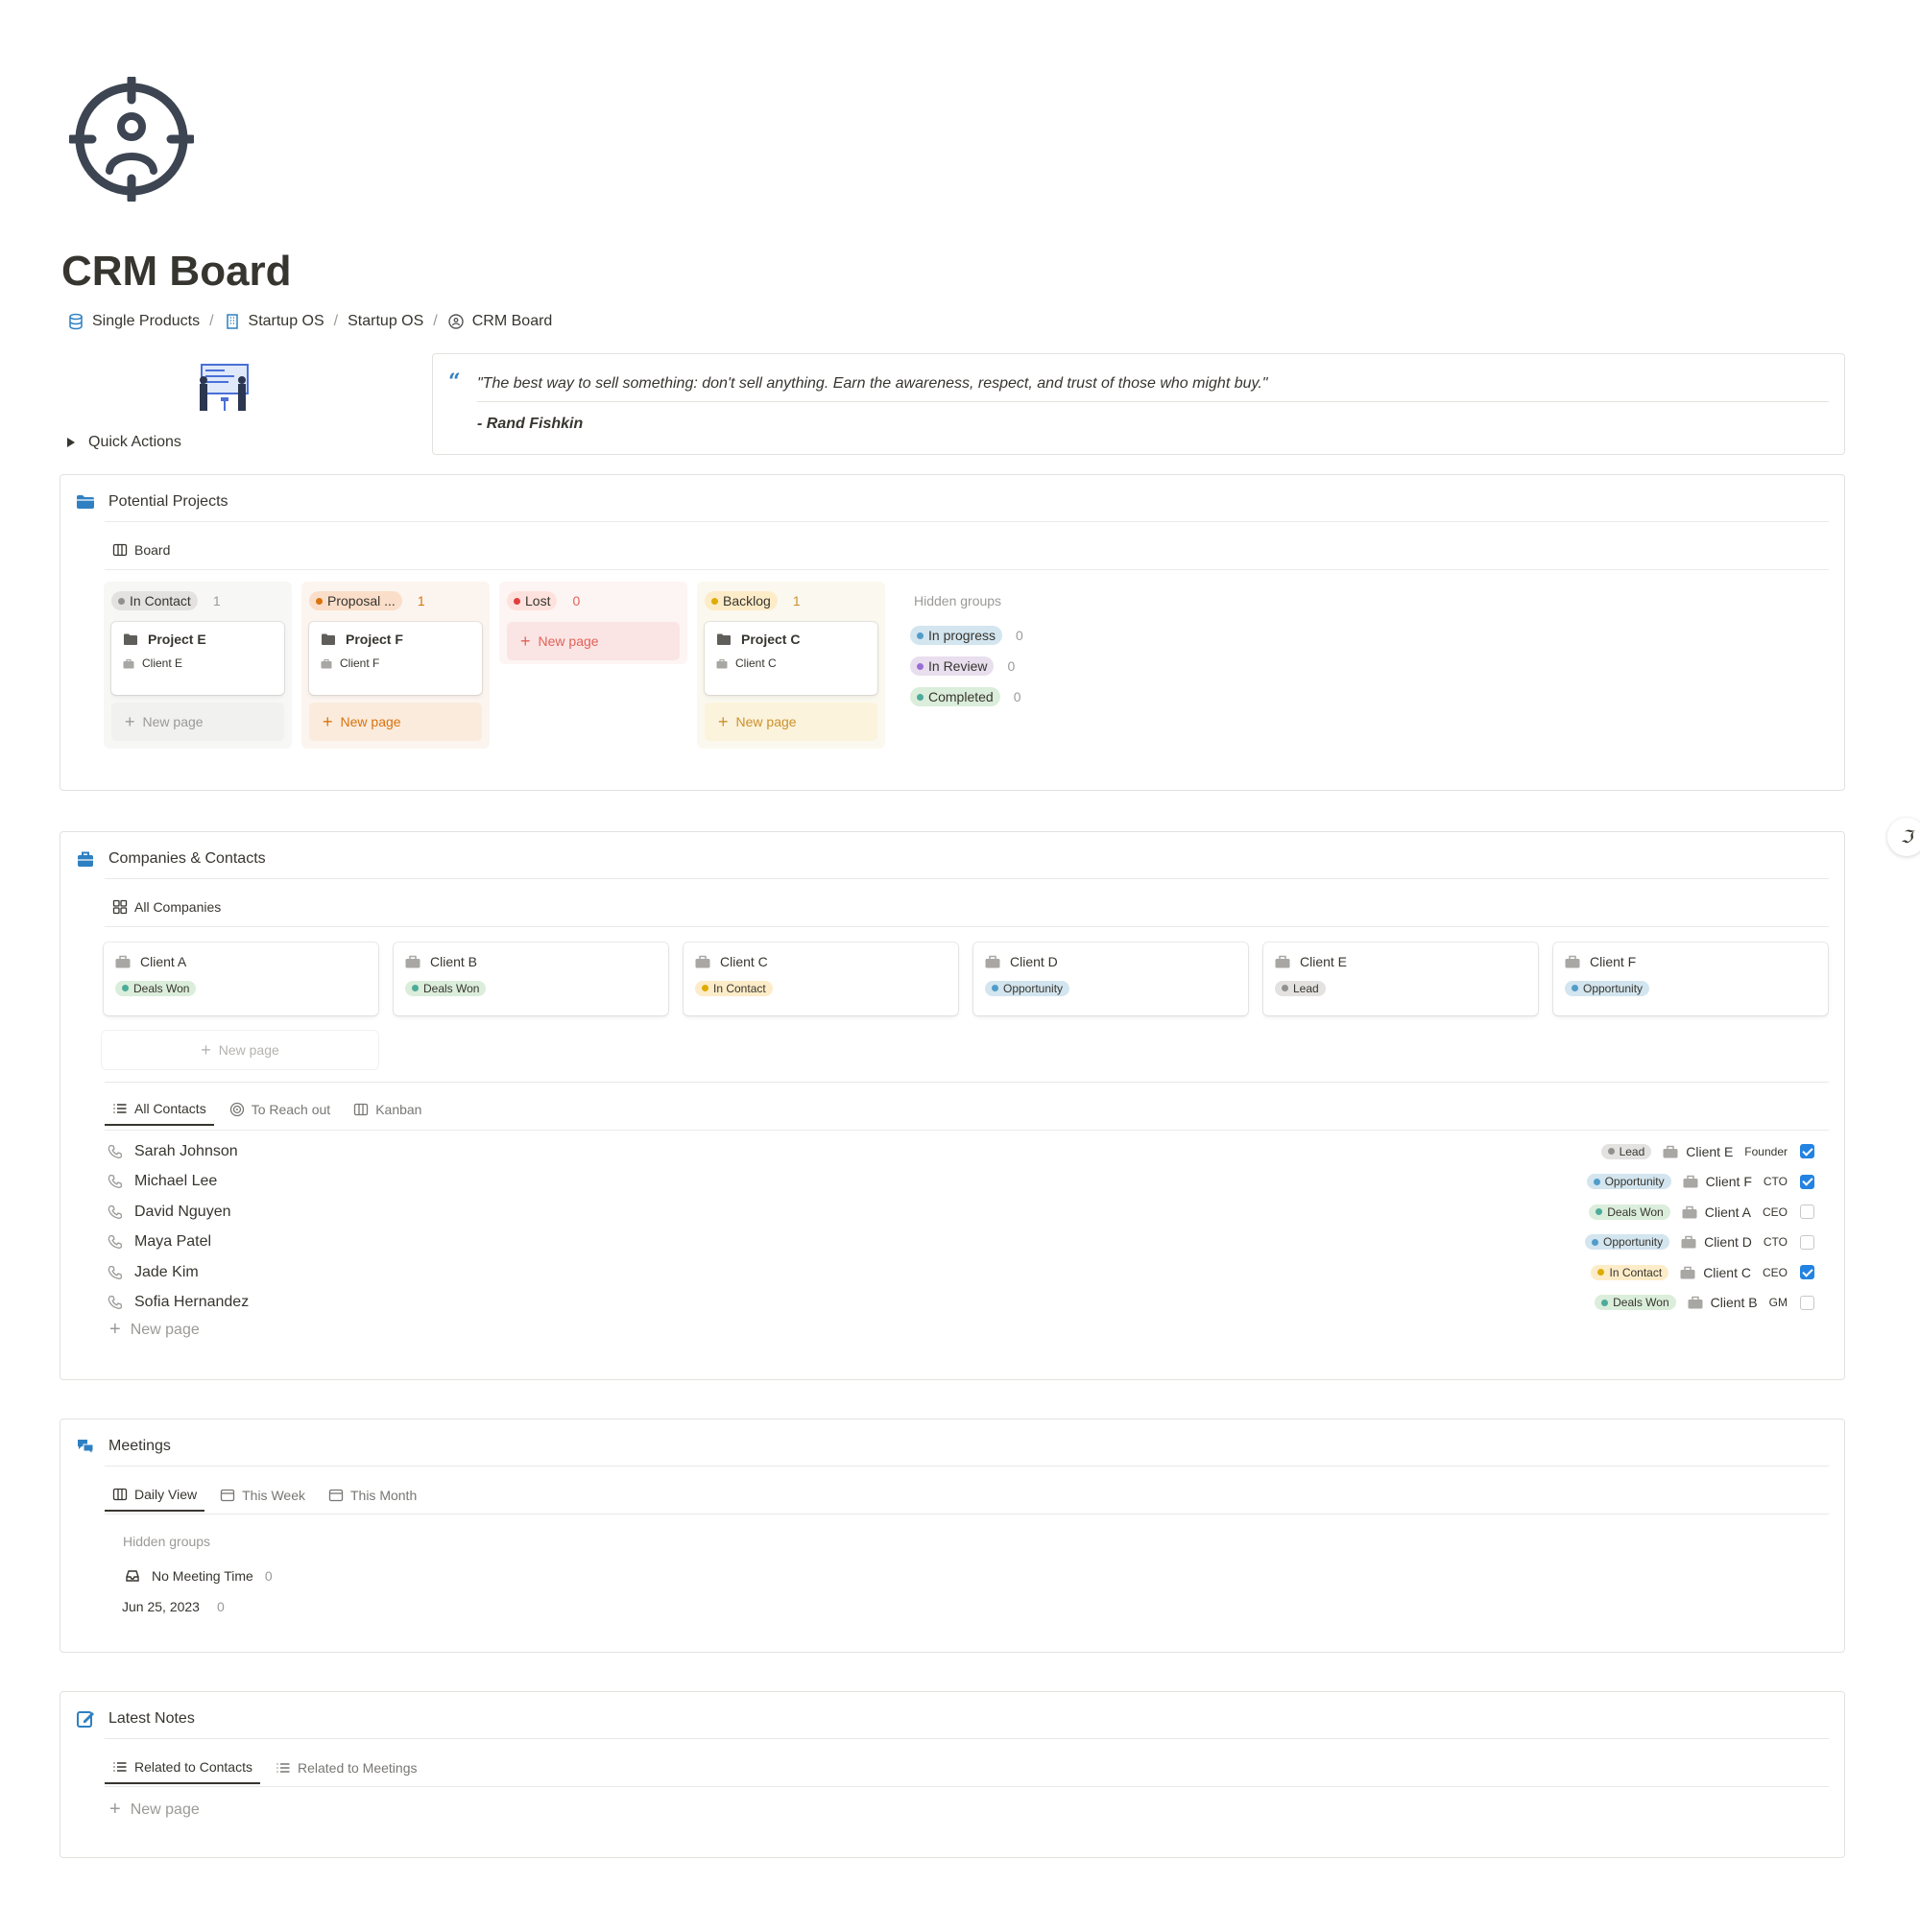 Image resolution: width=1920 pixels, height=1932 pixels. I want to click on company-card: Client A Deals Won, so click(241, 978).